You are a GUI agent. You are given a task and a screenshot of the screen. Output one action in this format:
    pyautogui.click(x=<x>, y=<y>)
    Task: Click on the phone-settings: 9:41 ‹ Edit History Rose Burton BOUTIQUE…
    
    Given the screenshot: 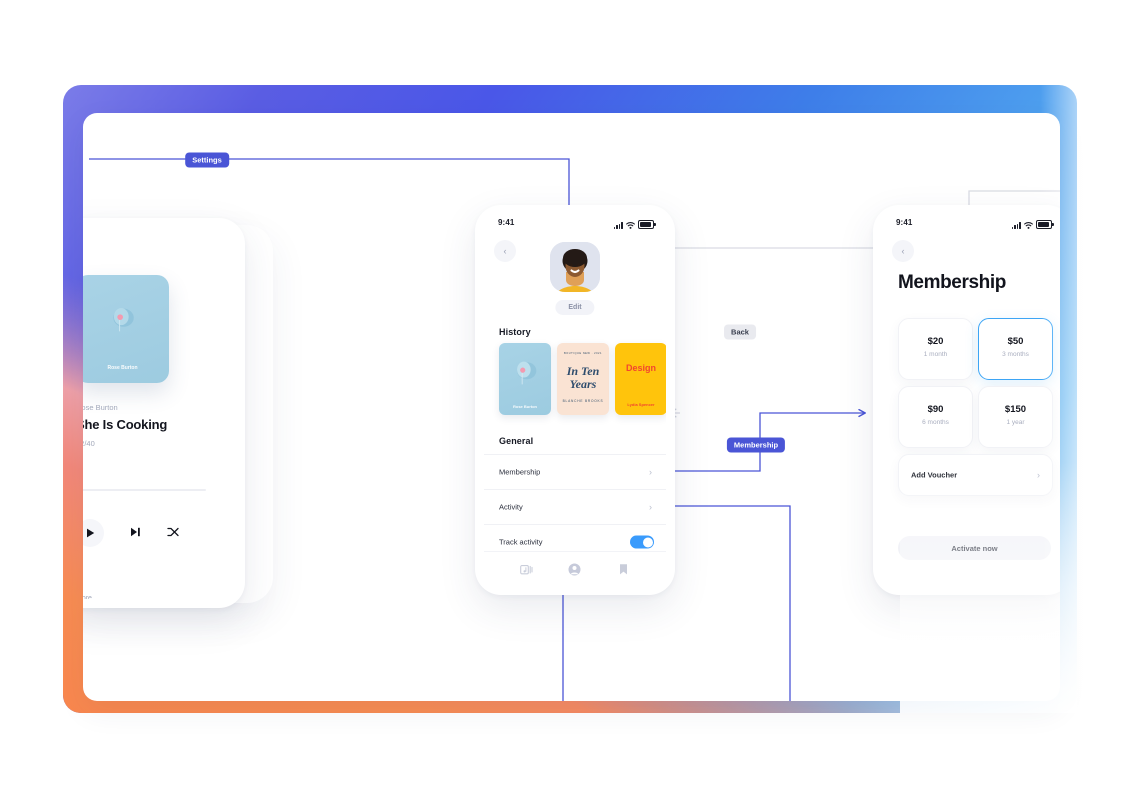 What is the action you would take?
    pyautogui.click(x=575, y=400)
    